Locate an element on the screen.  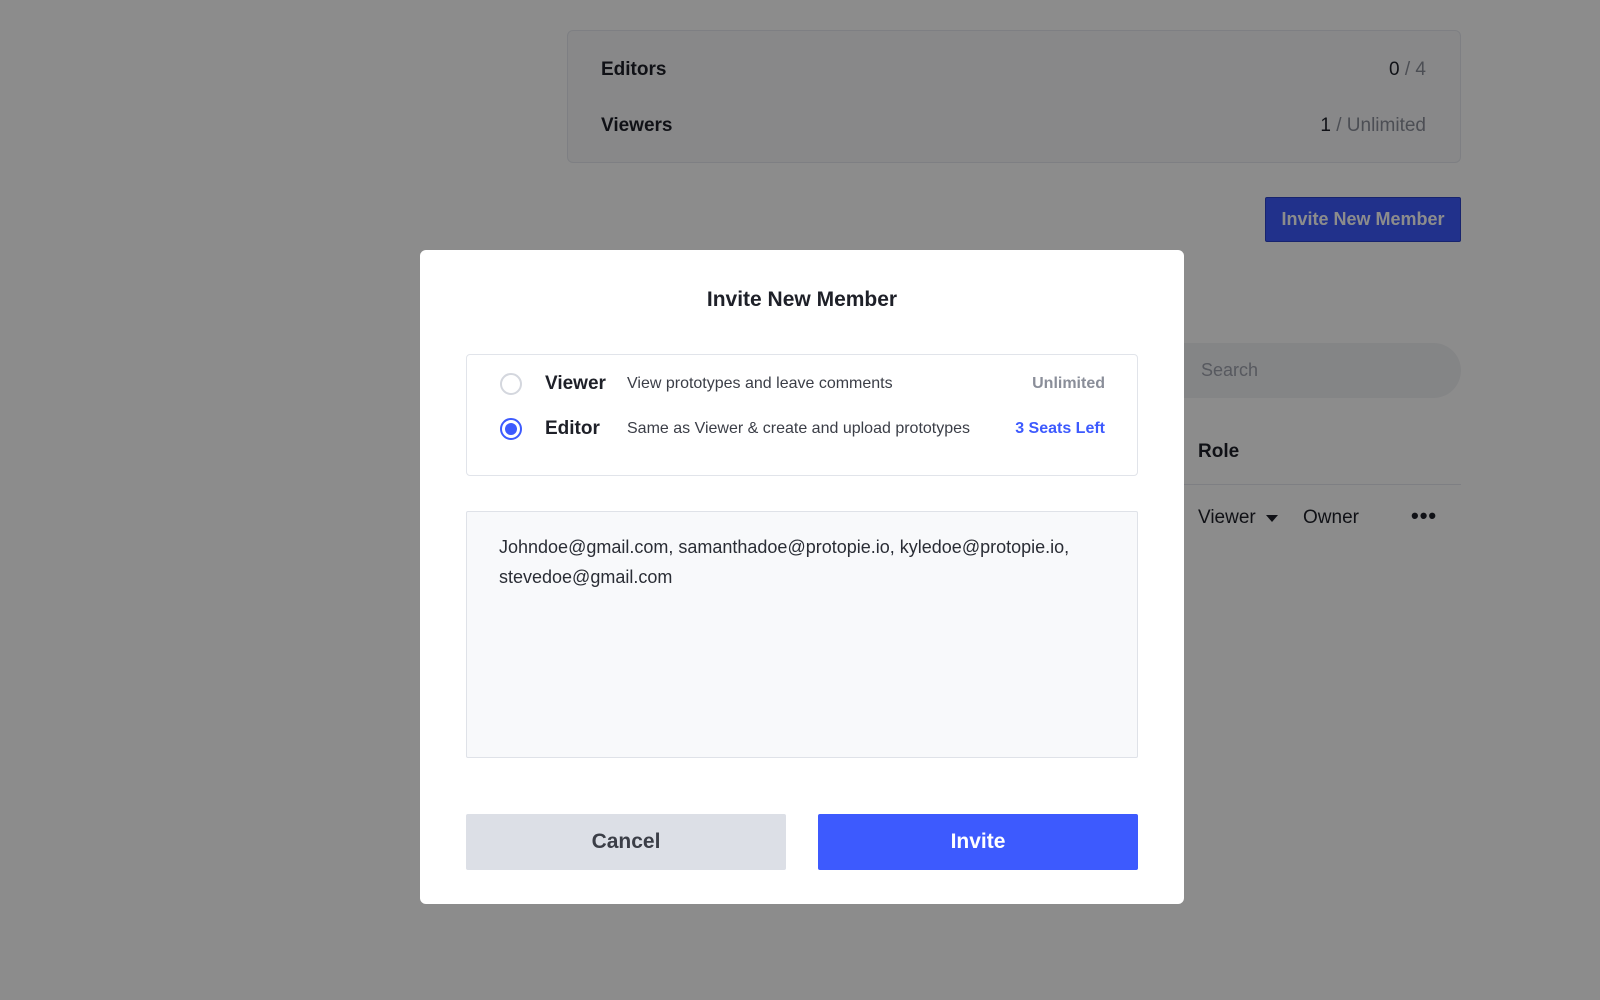
role-seat-availability: 3 Seats Left is located at coordinates (1060, 428).